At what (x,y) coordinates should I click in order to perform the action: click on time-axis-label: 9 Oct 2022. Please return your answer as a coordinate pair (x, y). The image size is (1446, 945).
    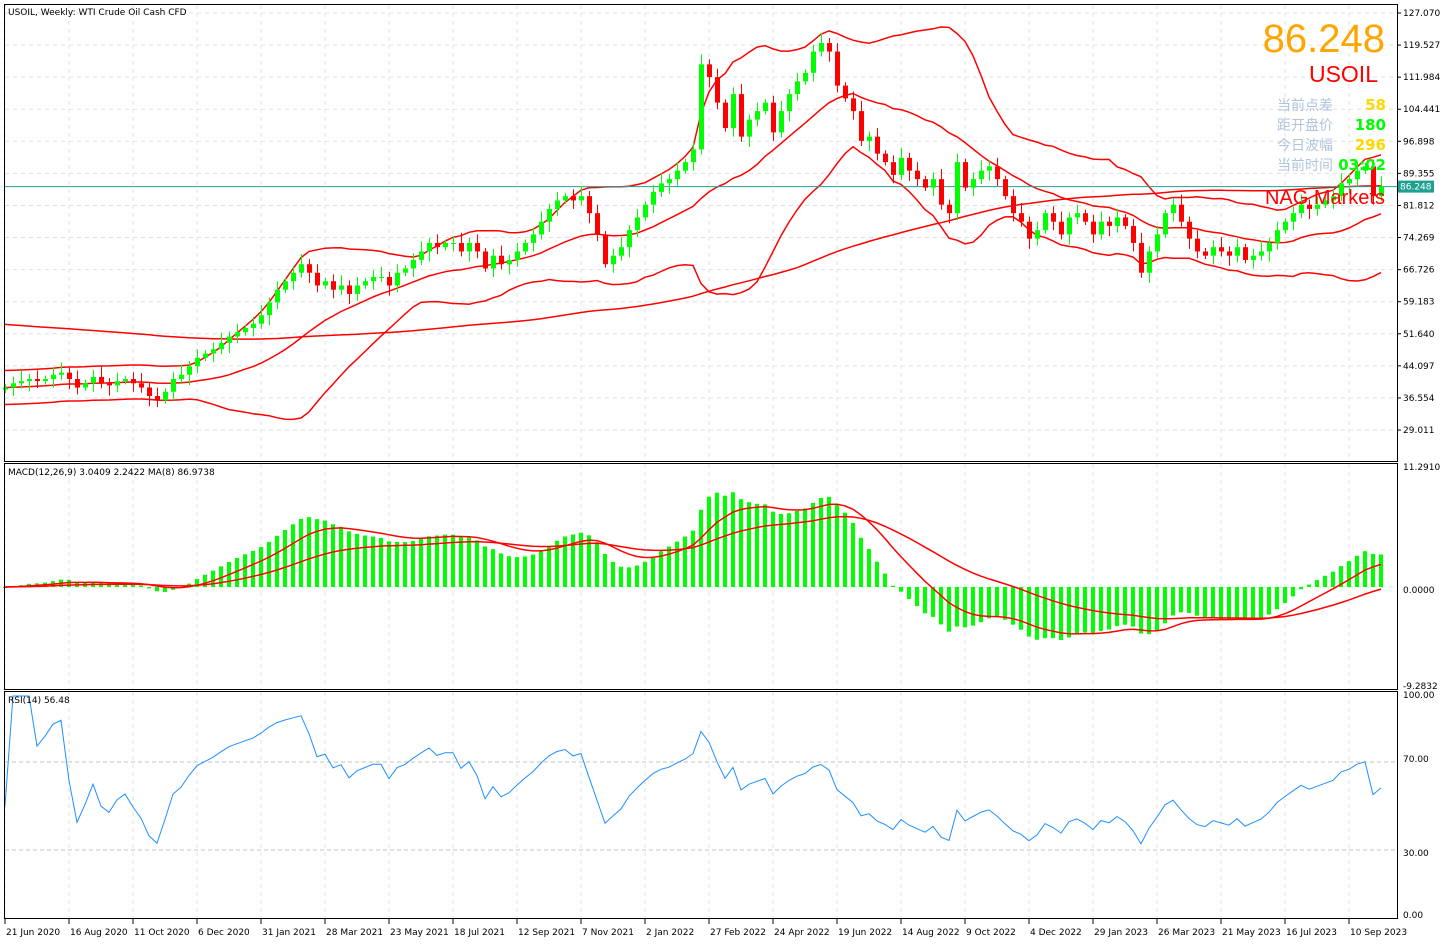
    Looking at the image, I should click on (991, 933).